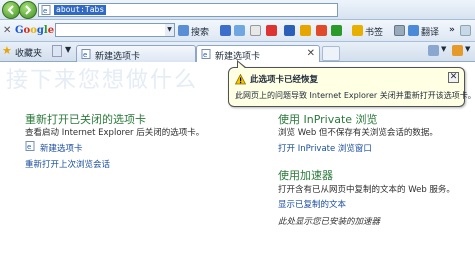 This screenshot has width=475, height=253. What do you see at coordinates (118, 57) in the screenshot?
I see `tab-title: 新建选项卡` at bounding box center [118, 57].